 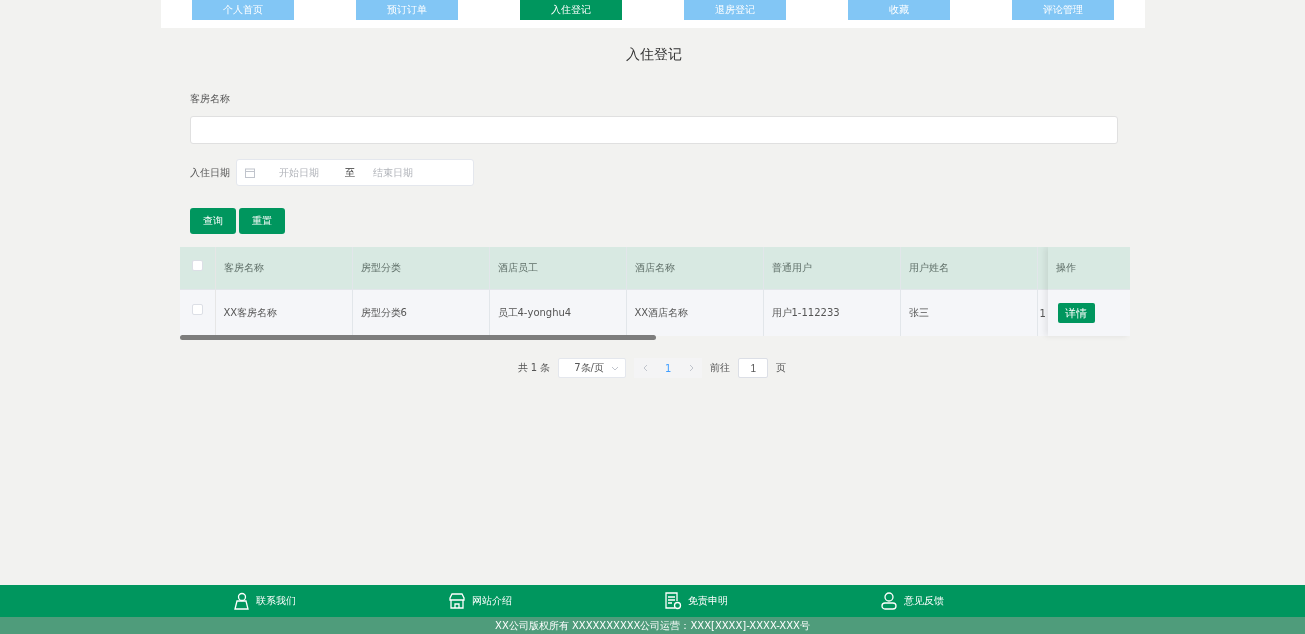 What do you see at coordinates (249, 172) in the screenshot?
I see `calendar-icon` at bounding box center [249, 172].